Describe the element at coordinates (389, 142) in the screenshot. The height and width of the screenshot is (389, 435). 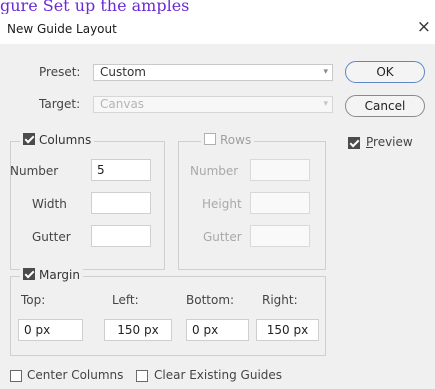
I see `preview-label: Preview` at that location.